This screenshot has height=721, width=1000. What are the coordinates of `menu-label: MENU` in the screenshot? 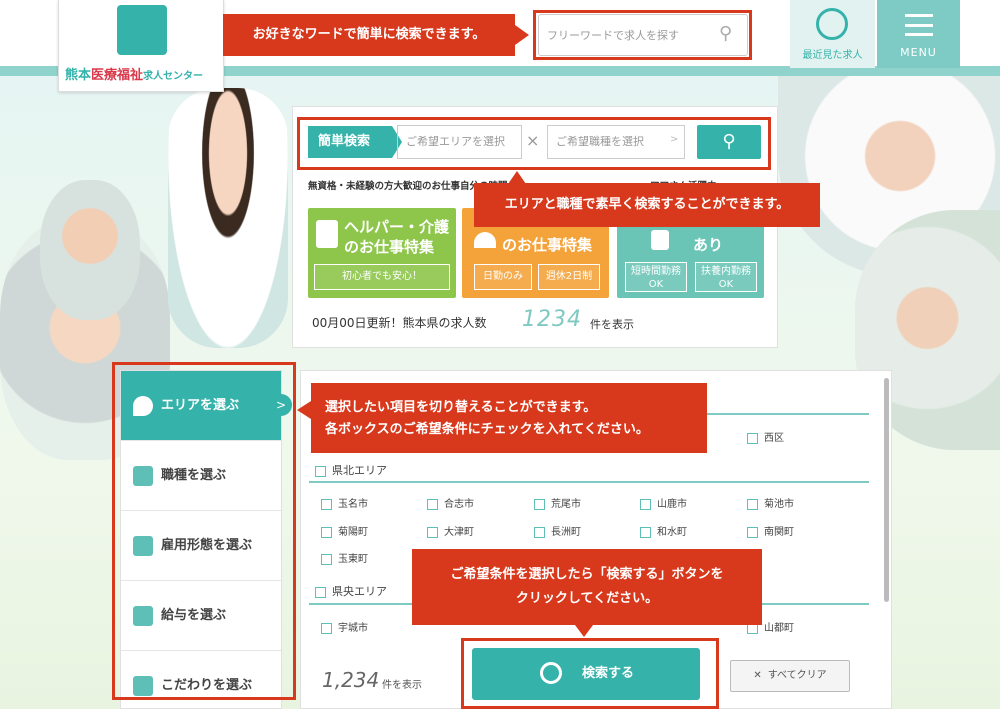 It's located at (918, 52).